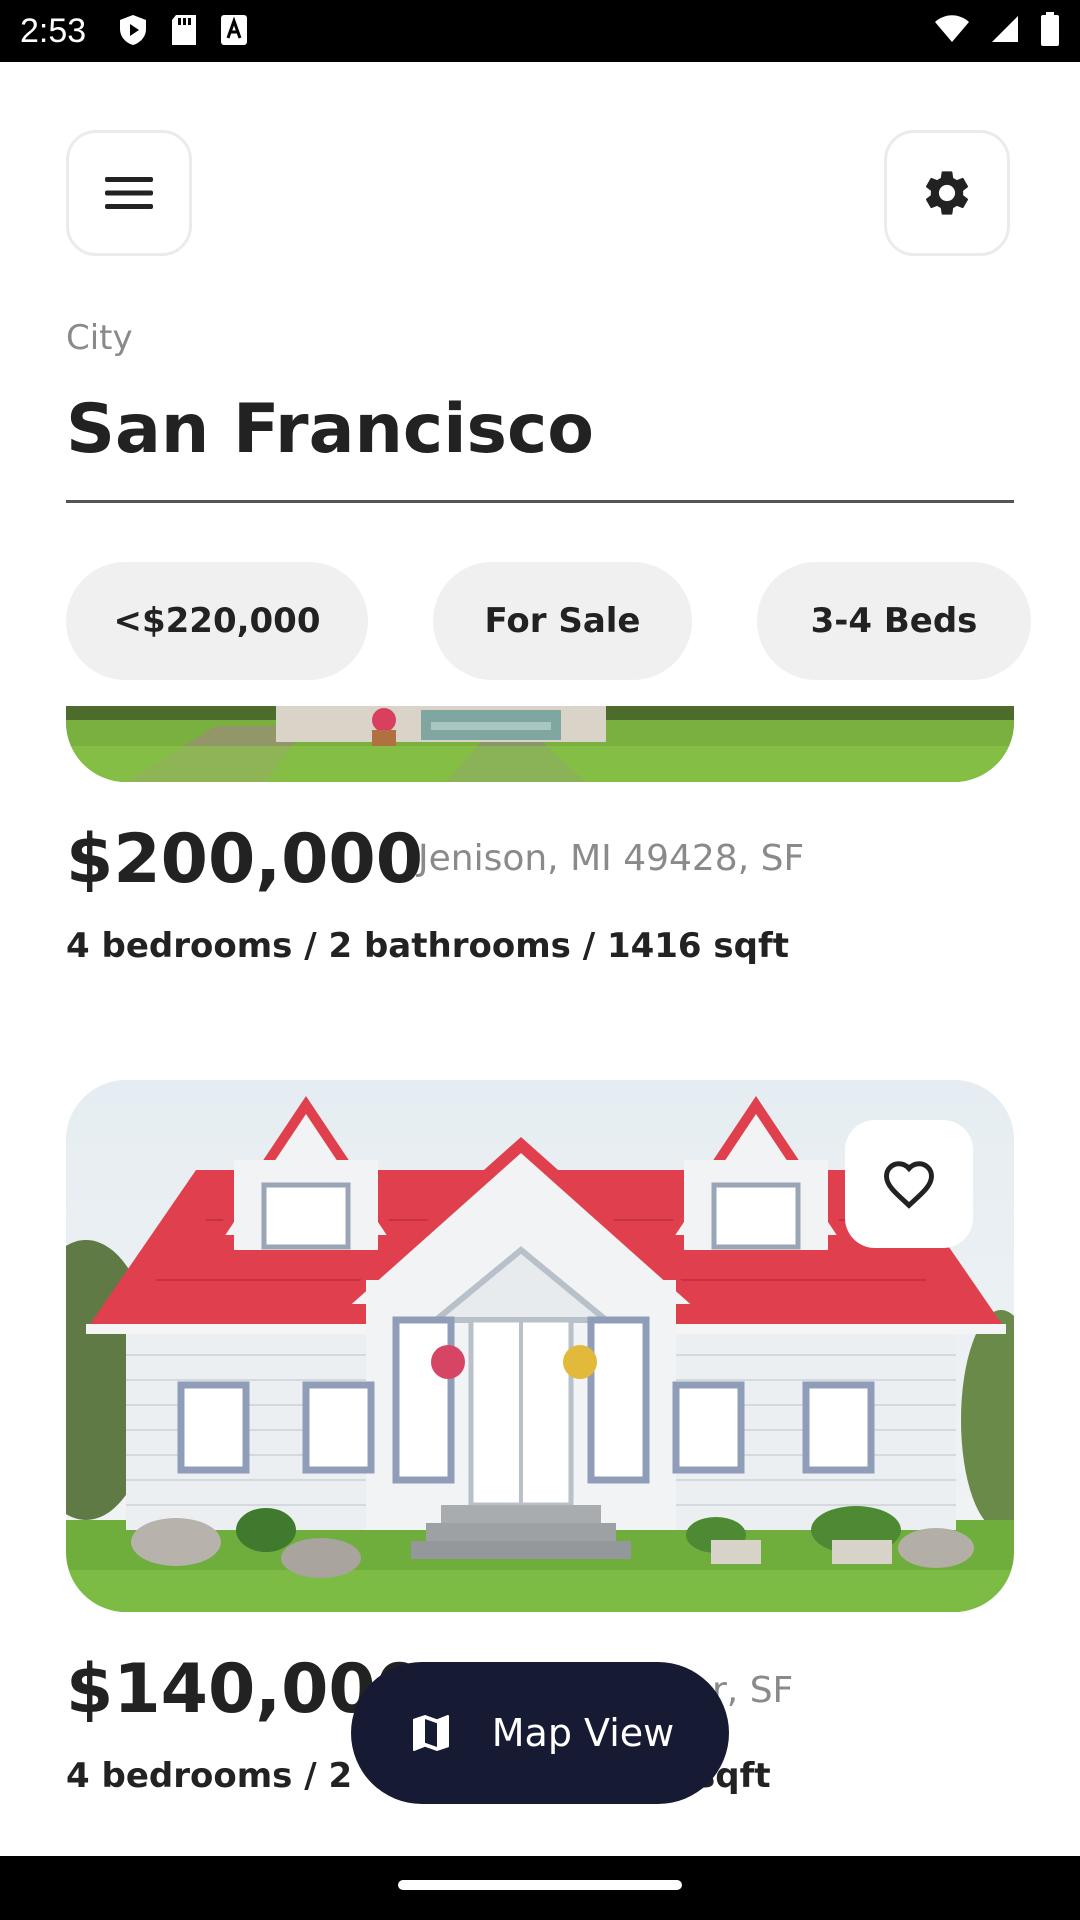 The image size is (1080, 1920). I want to click on settings-button, so click(947, 193).